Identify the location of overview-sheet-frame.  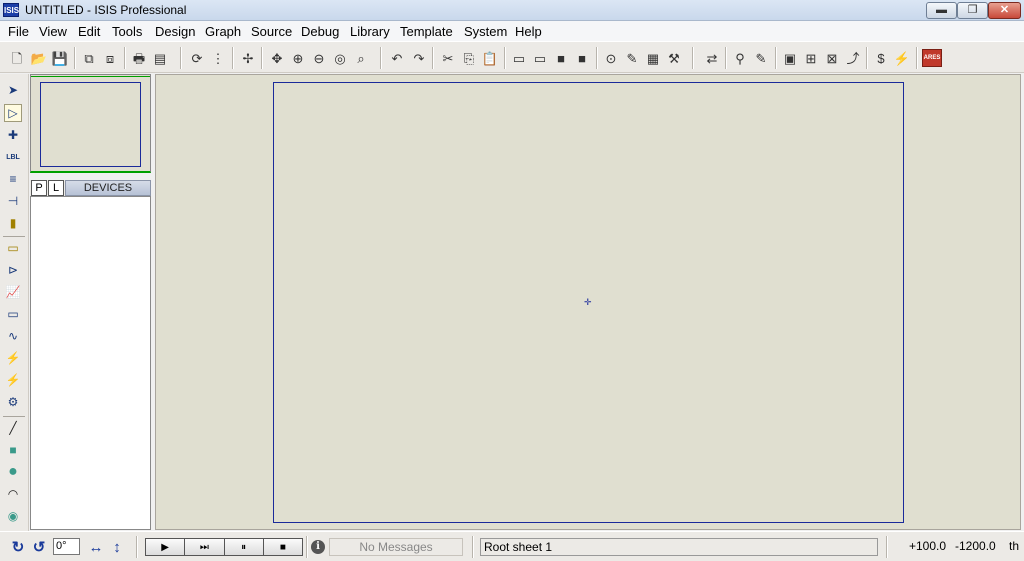
(90, 124).